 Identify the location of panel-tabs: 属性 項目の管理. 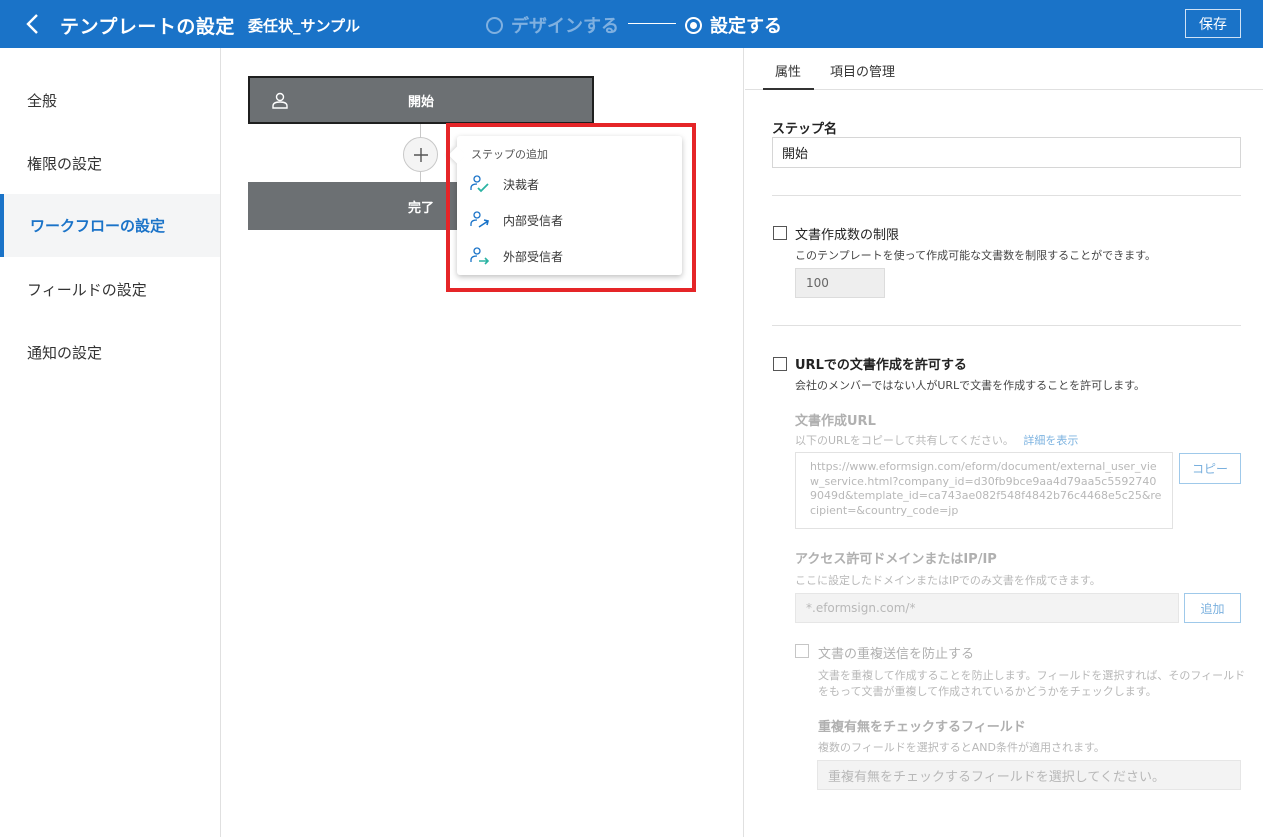
(1004, 69).